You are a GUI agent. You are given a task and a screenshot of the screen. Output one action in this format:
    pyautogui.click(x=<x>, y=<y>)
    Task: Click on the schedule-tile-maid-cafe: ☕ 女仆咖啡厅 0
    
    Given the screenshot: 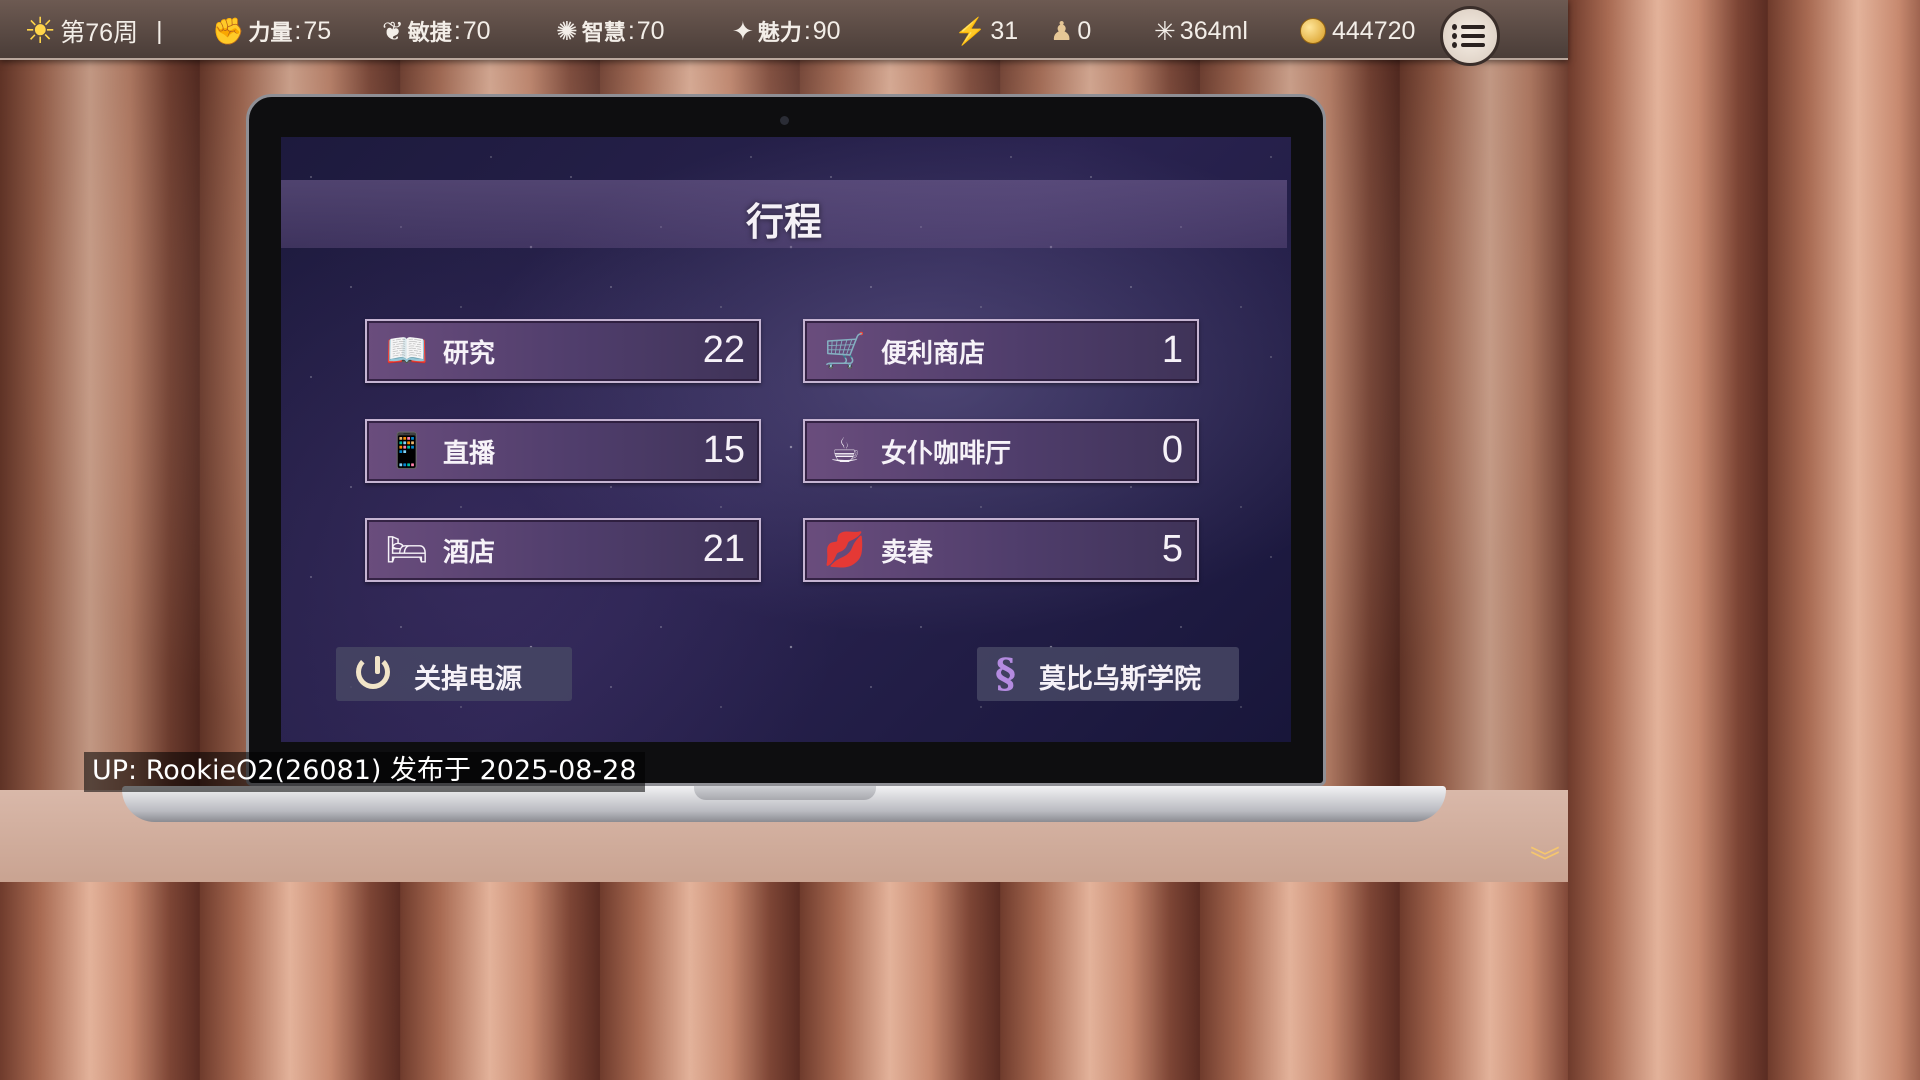 What is the action you would take?
    pyautogui.click(x=1001, y=451)
    